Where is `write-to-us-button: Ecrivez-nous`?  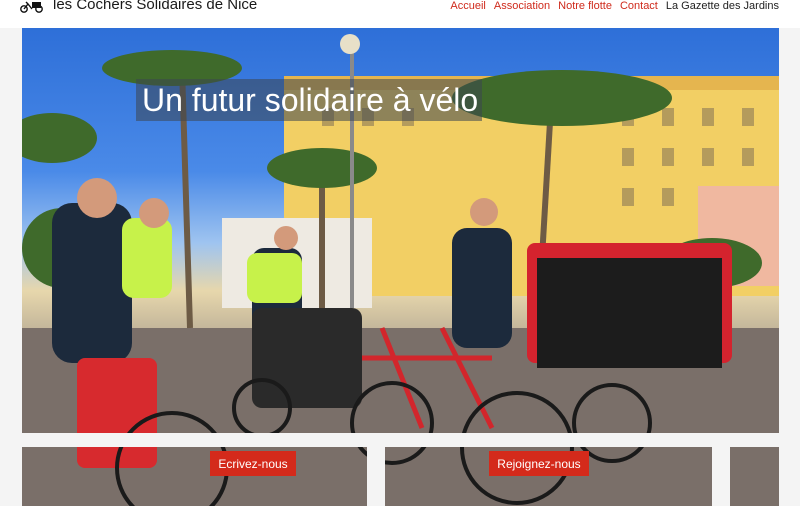 write-to-us-button: Ecrivez-nous is located at coordinates (253, 463).